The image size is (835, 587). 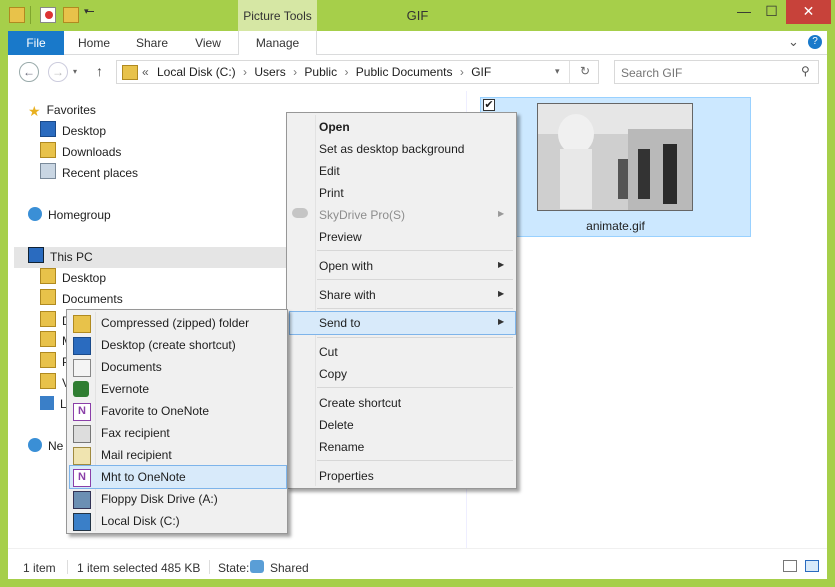 What do you see at coordinates (481, 72) in the screenshot?
I see `breadcrumb-item: GIF` at bounding box center [481, 72].